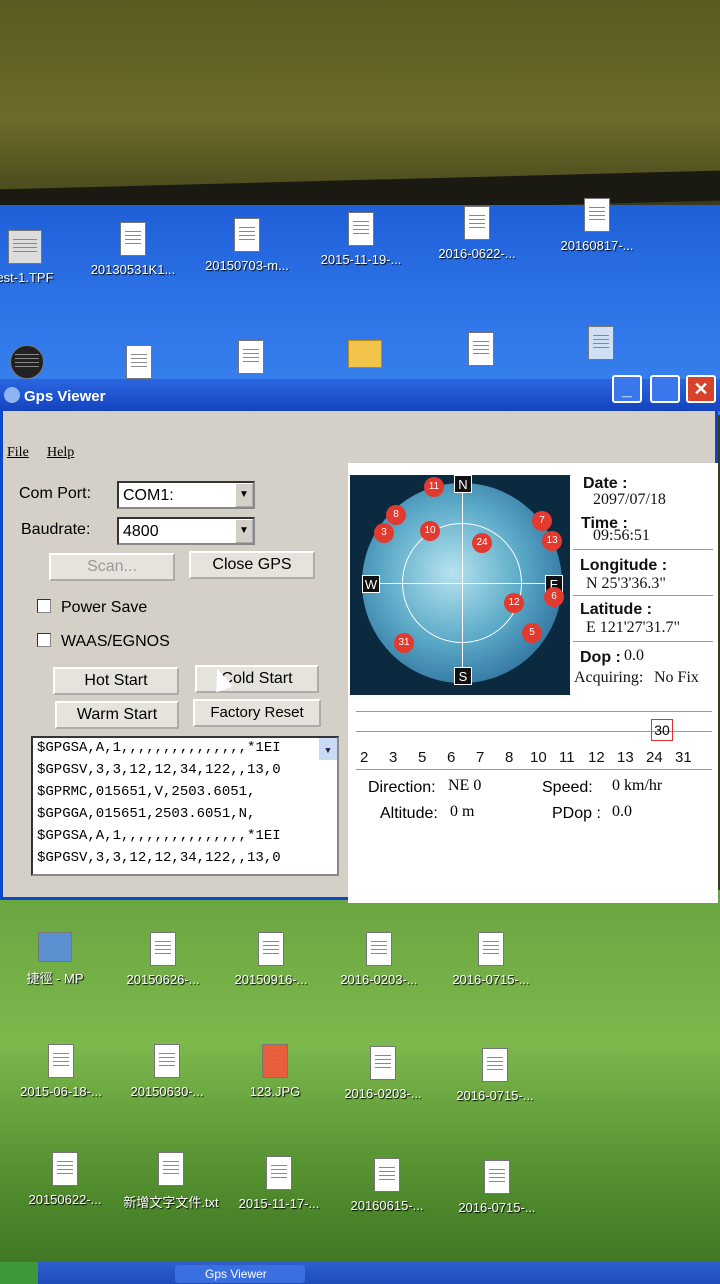 This screenshot has width=720, height=1284. What do you see at coordinates (514, 603) in the screenshot?
I see `satellite-marker: 12` at bounding box center [514, 603].